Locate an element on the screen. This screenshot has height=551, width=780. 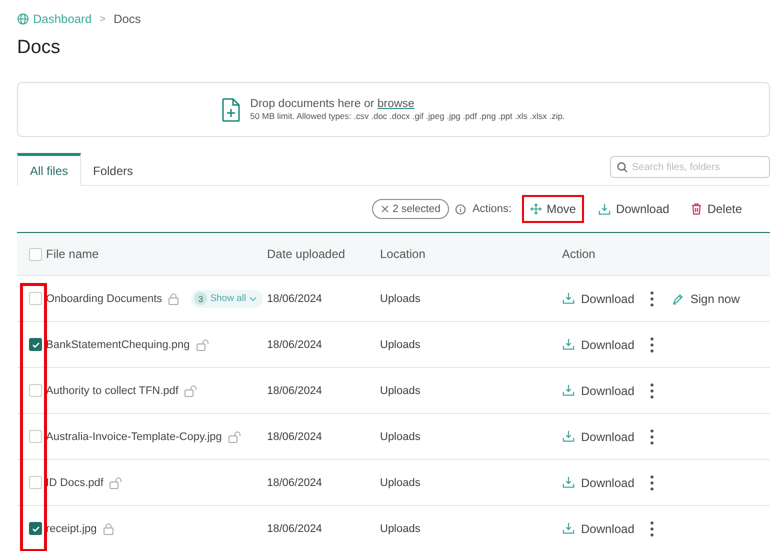
file-name: Authority to collect TFN.pdf is located at coordinates (112, 390).